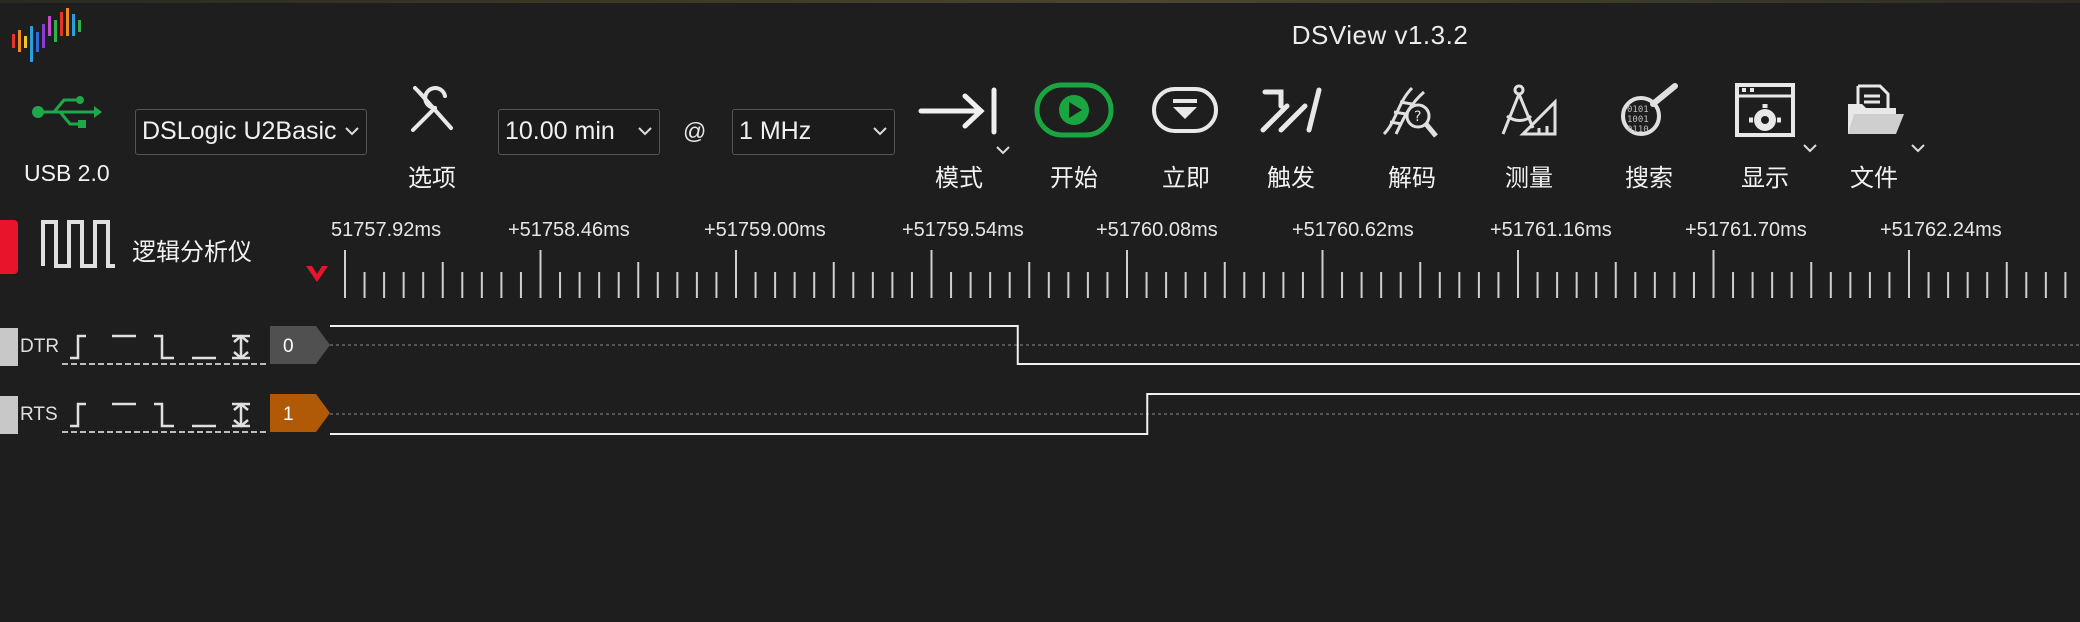 Image resolution: width=2080 pixels, height=622 pixels. Describe the element at coordinates (1765, 110) in the screenshot. I see `display-settings-icon` at that location.